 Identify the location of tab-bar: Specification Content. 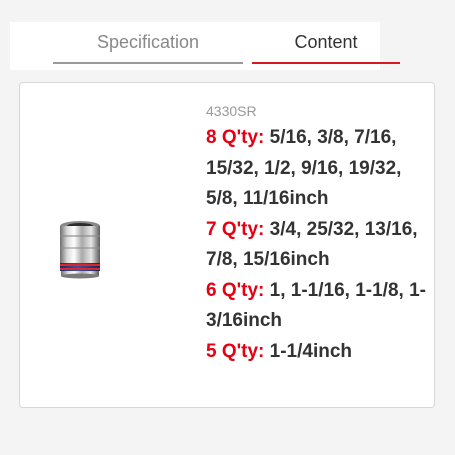
(205, 46).